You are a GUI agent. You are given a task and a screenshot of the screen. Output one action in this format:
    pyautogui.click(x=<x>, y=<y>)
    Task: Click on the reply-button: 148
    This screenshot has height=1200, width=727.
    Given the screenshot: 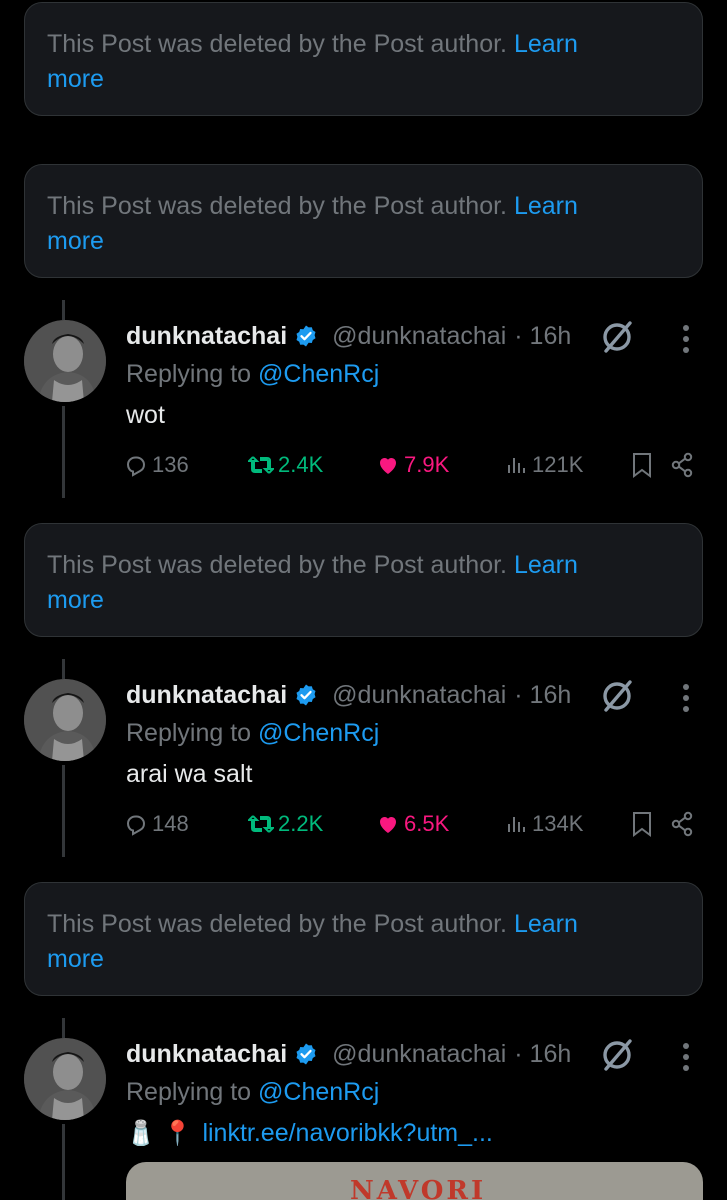 What is the action you would take?
    pyautogui.click(x=156, y=824)
    